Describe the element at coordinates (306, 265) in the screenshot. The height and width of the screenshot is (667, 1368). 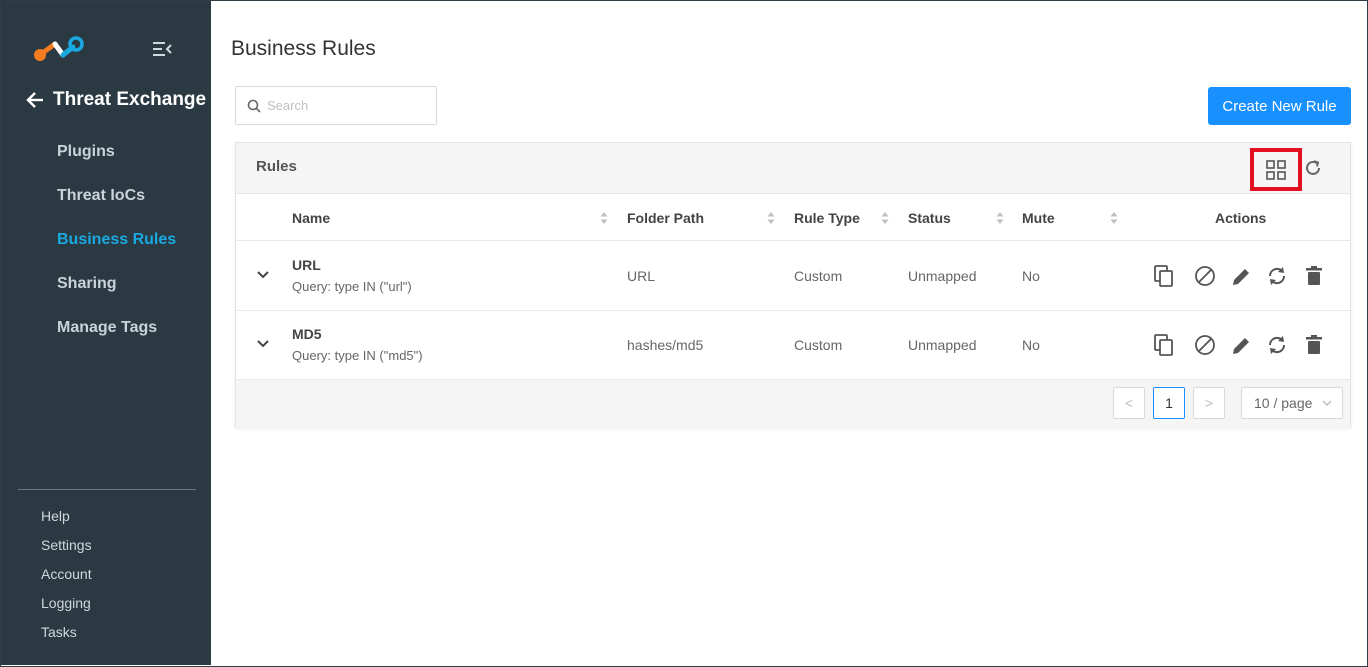
I see `rule-name: URL` at that location.